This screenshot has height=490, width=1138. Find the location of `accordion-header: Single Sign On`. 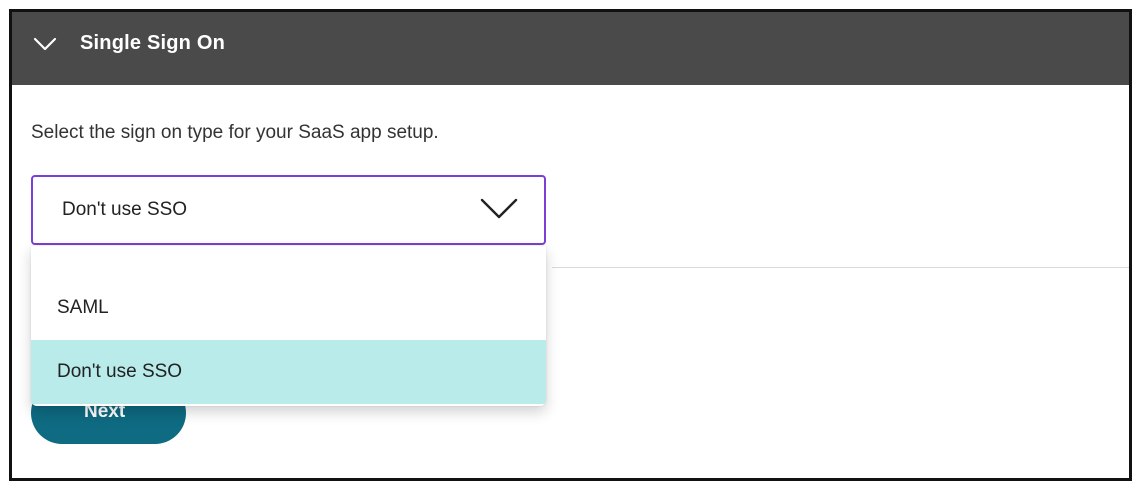

accordion-header: Single Sign On is located at coordinates (570, 48).